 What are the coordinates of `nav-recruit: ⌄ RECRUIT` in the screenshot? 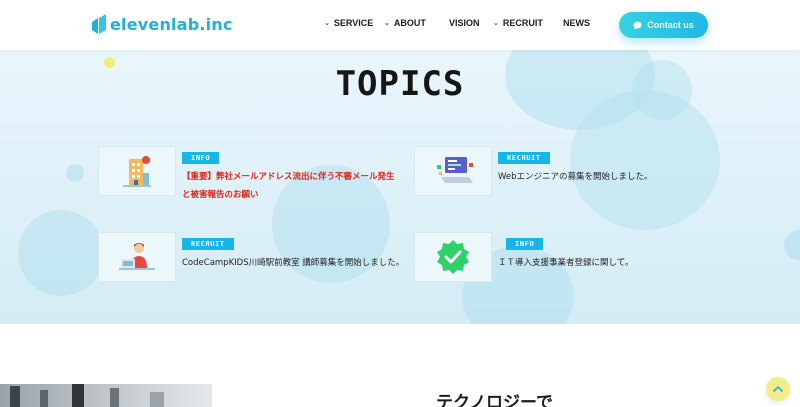 It's located at (518, 23).